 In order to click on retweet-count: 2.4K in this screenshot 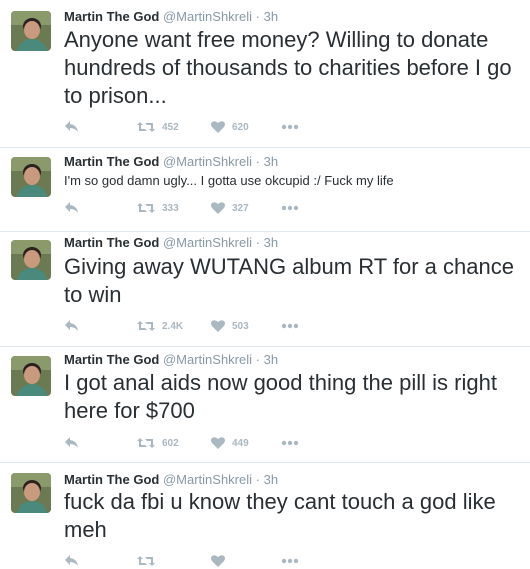, I will do `click(173, 326)`.